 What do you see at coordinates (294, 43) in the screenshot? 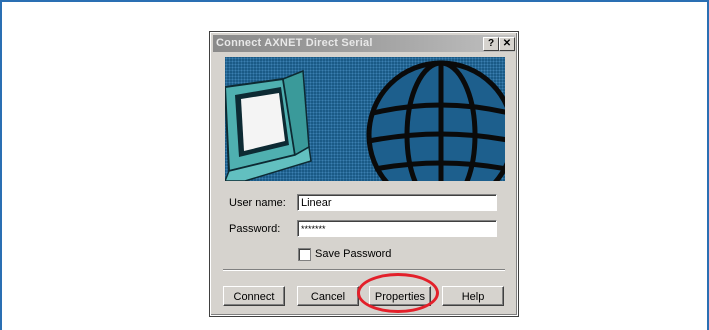
I see `dialog-title: Connect AXNET Direct Serial` at bounding box center [294, 43].